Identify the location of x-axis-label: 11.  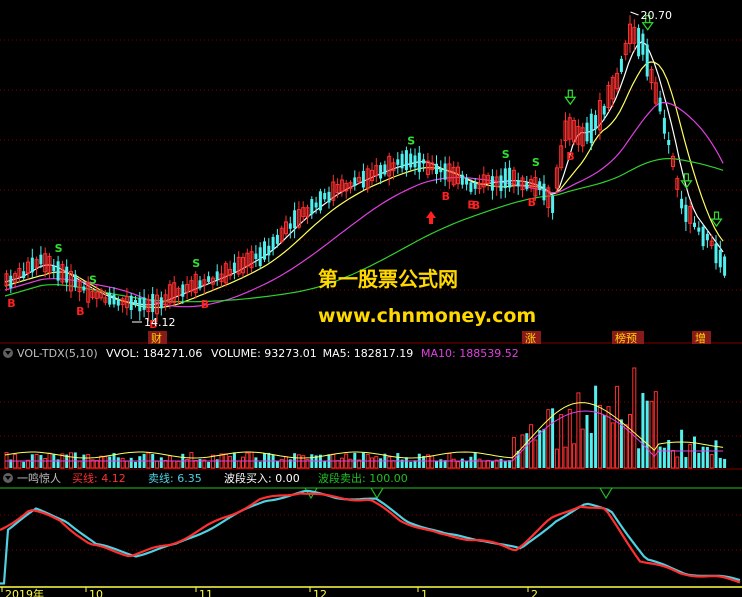
(206, 592).